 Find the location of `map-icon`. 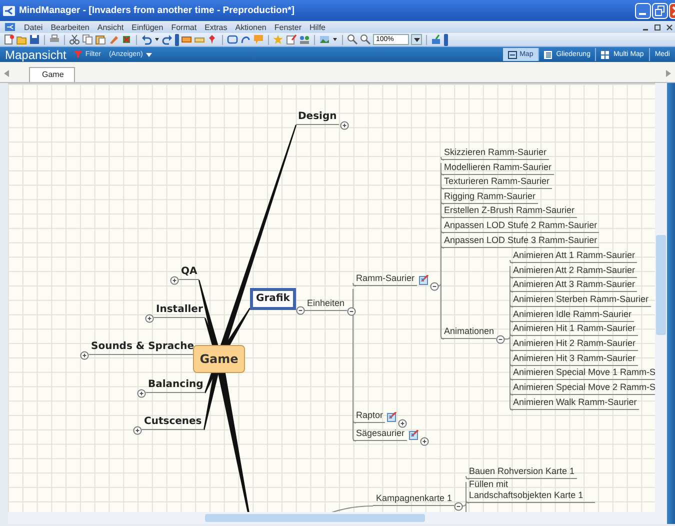

map-icon is located at coordinates (512, 54).